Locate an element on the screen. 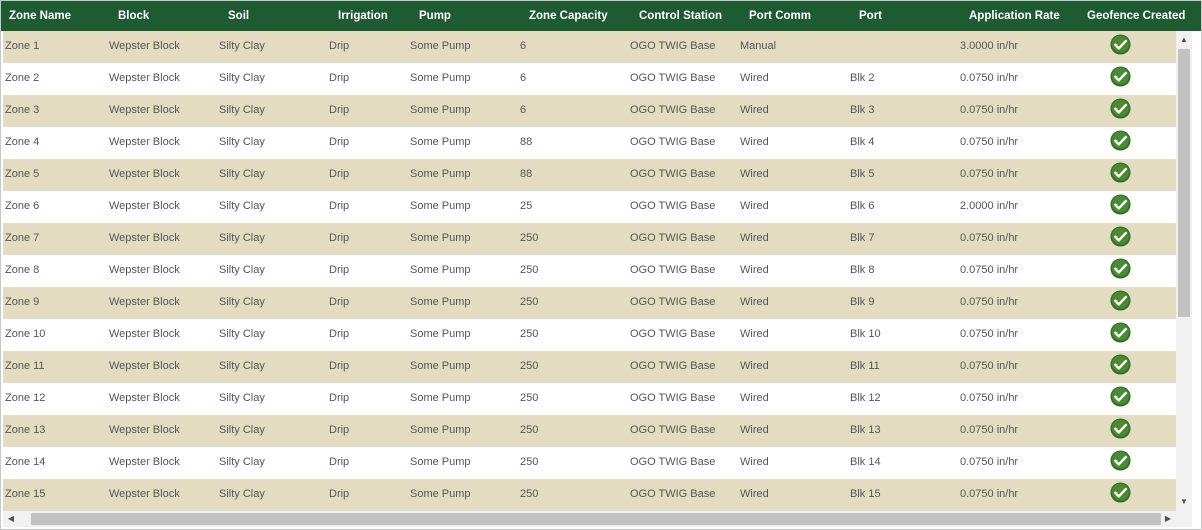 The width and height of the screenshot is (1202, 530). cell-zone-capacity: 6 is located at coordinates (523, 46).